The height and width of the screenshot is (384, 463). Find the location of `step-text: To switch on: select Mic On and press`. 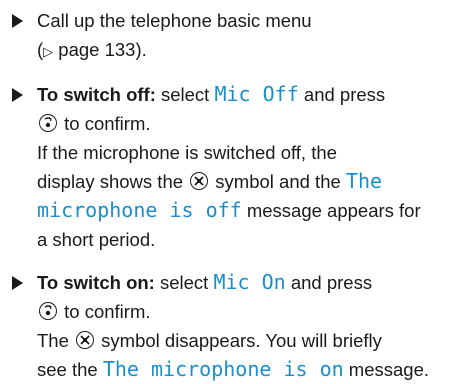

step-text: To switch on: select Mic On and press is located at coordinates (205, 282).